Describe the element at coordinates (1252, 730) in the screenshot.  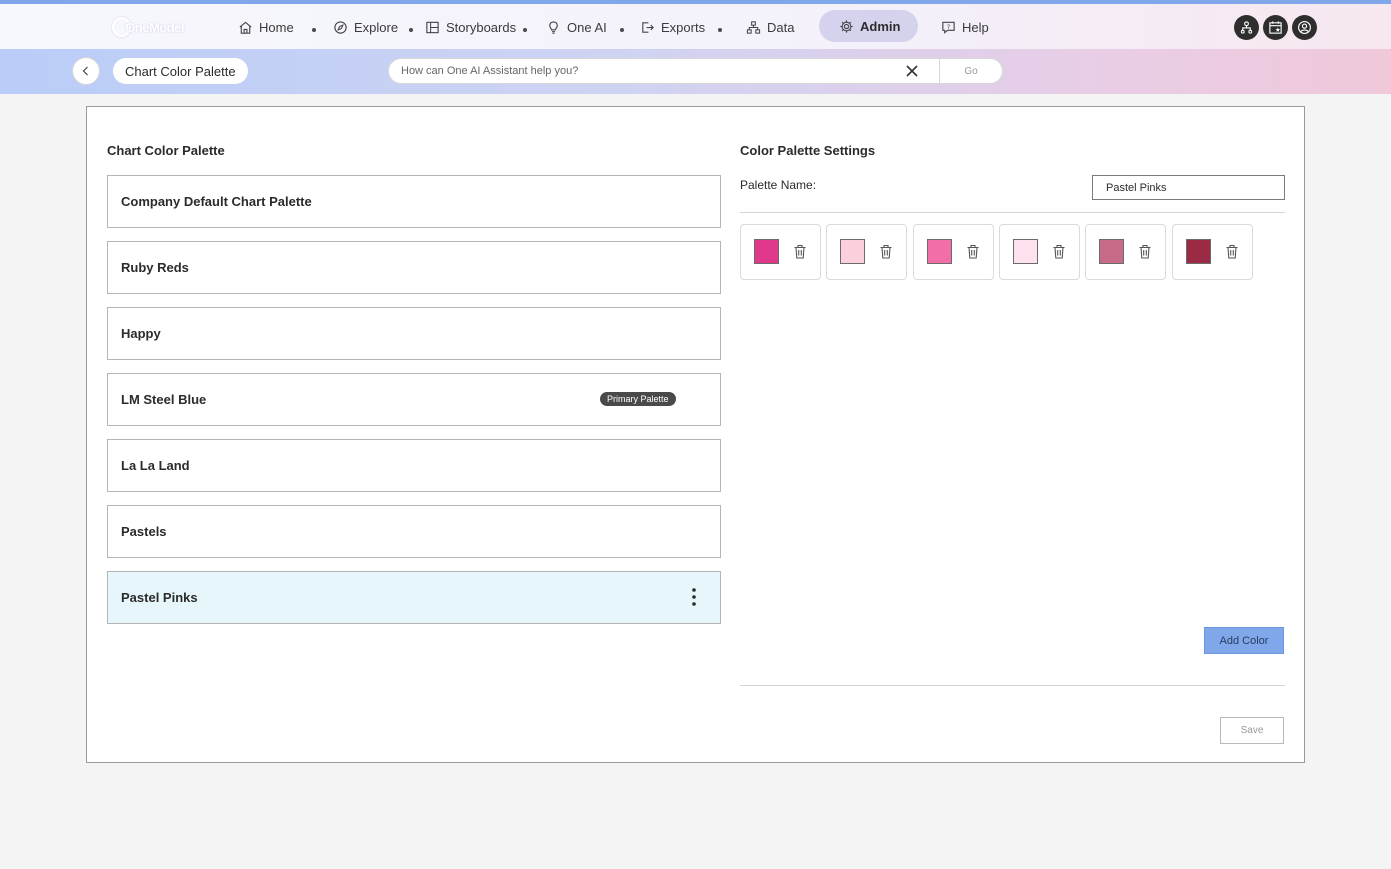
I see `save-button: Save` at that location.